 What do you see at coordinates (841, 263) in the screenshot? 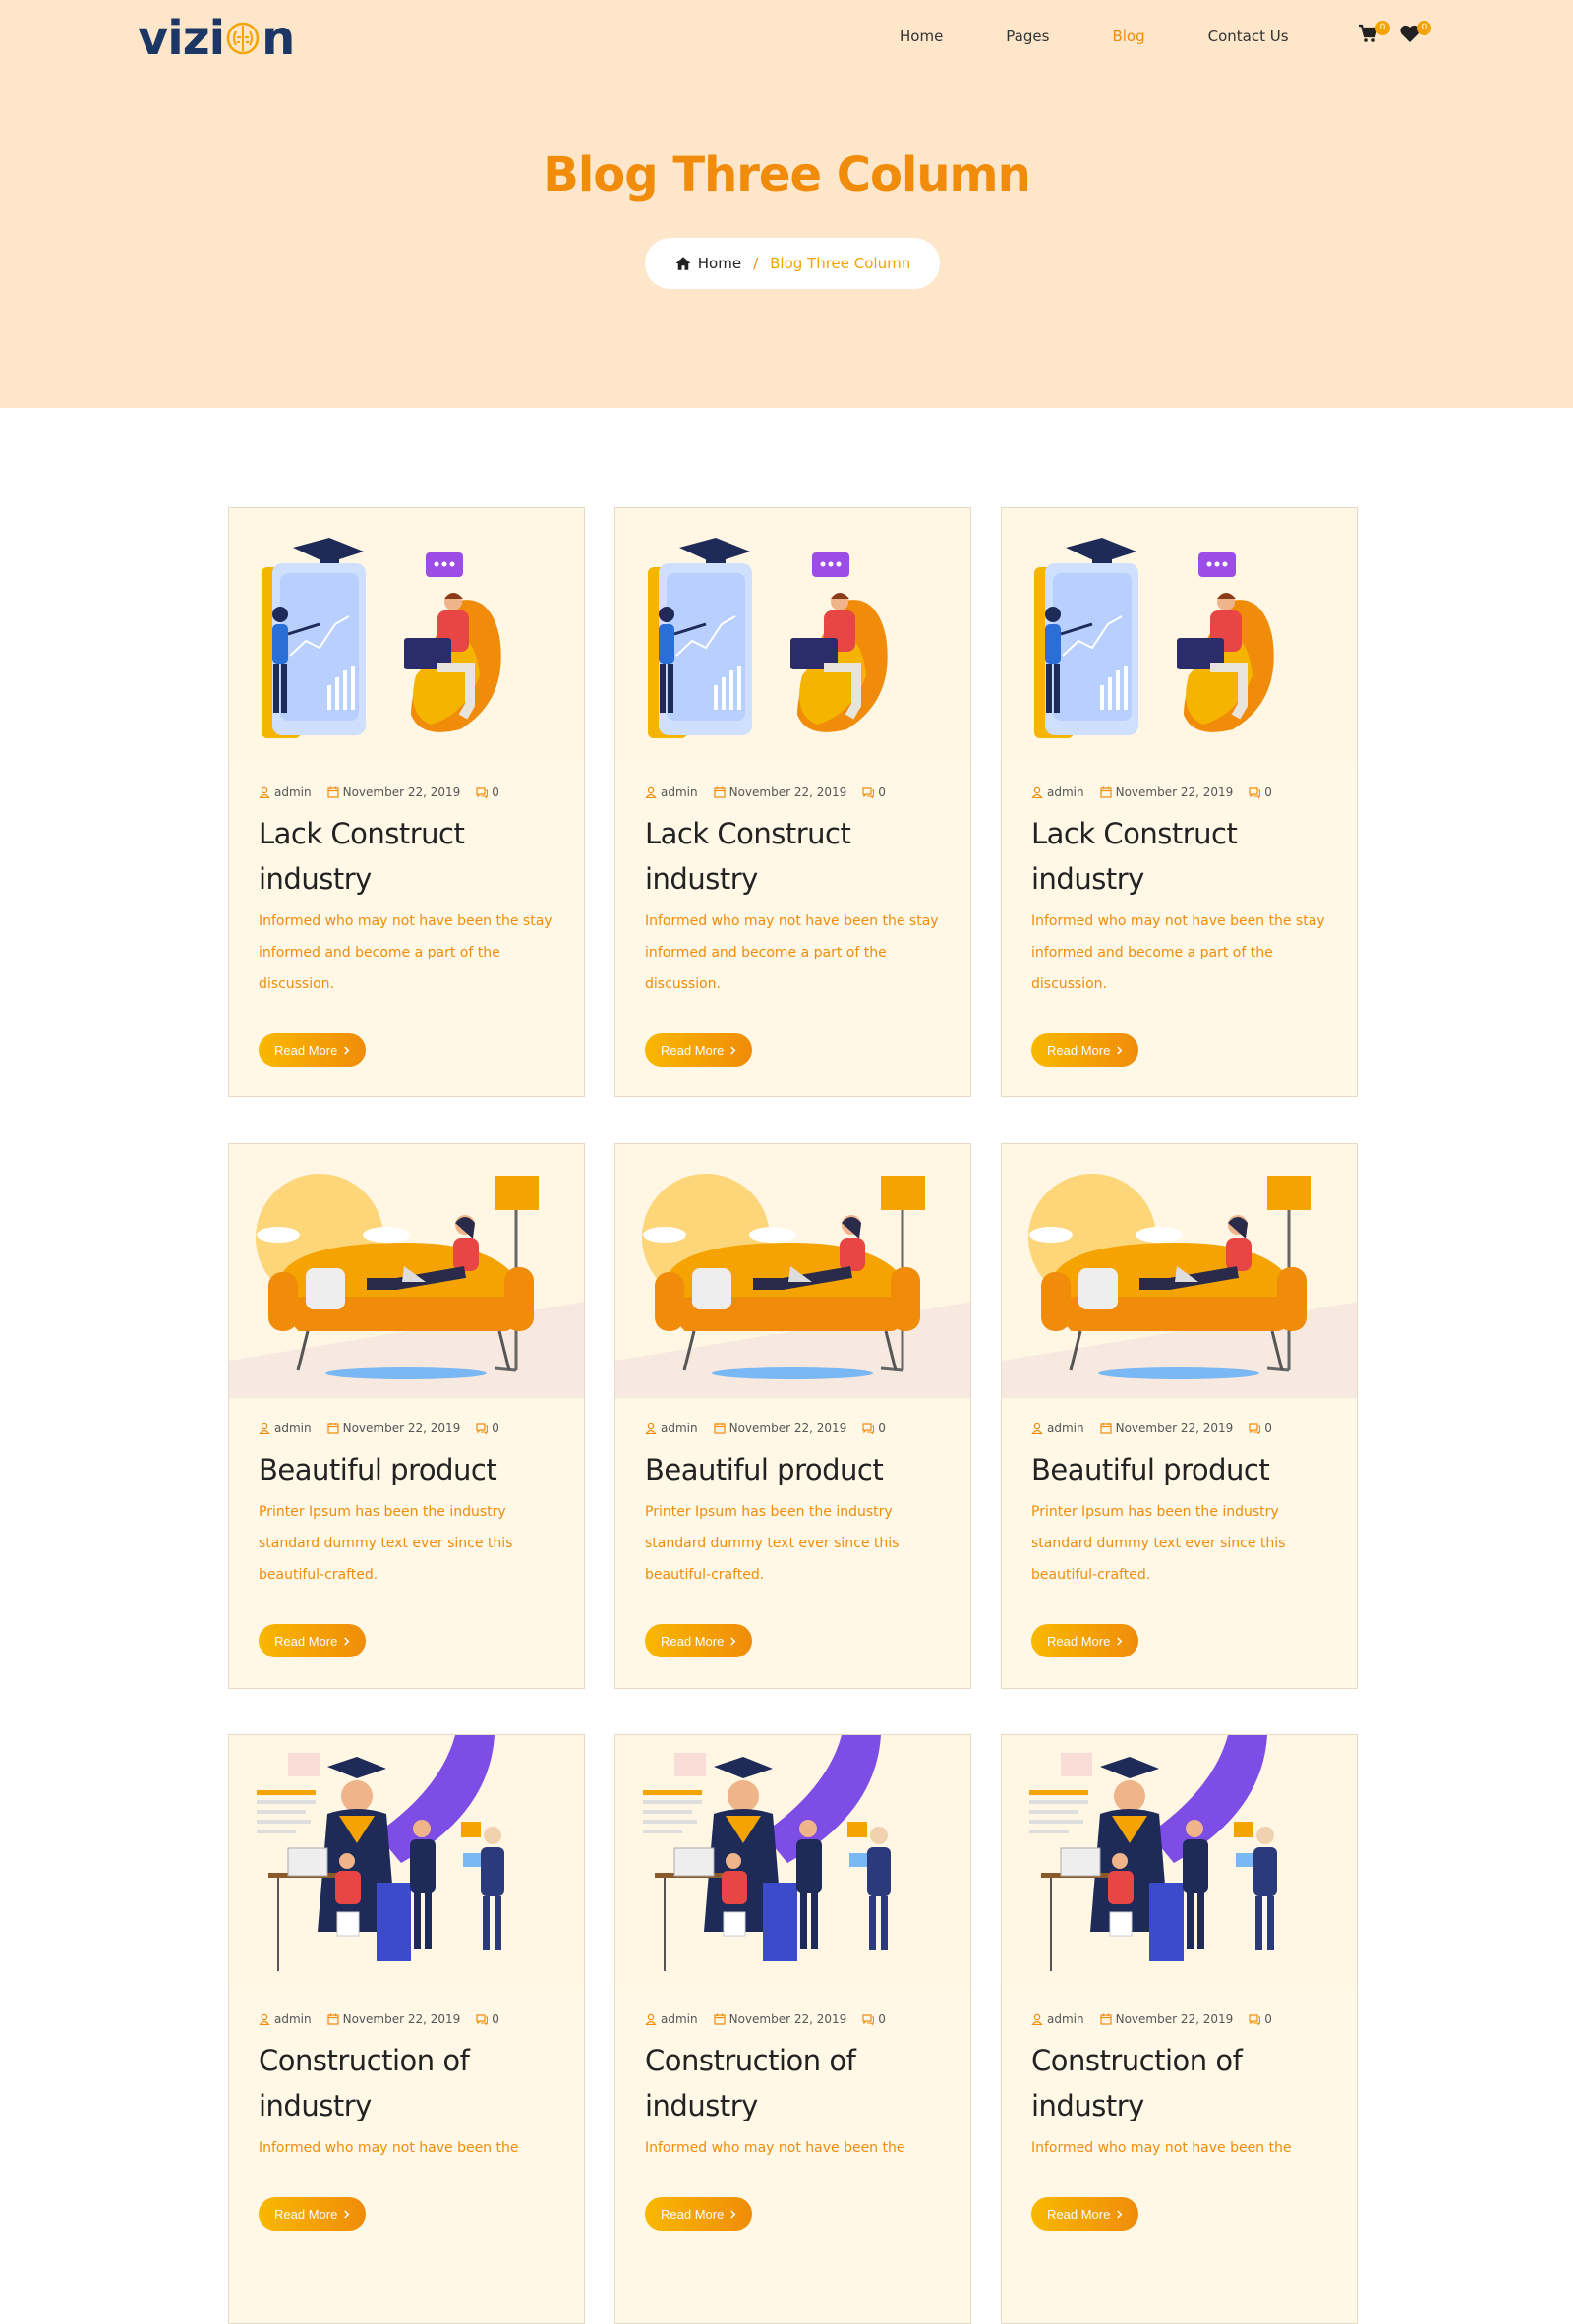
I see `breadcrumb-current: Blog Three Column` at bounding box center [841, 263].